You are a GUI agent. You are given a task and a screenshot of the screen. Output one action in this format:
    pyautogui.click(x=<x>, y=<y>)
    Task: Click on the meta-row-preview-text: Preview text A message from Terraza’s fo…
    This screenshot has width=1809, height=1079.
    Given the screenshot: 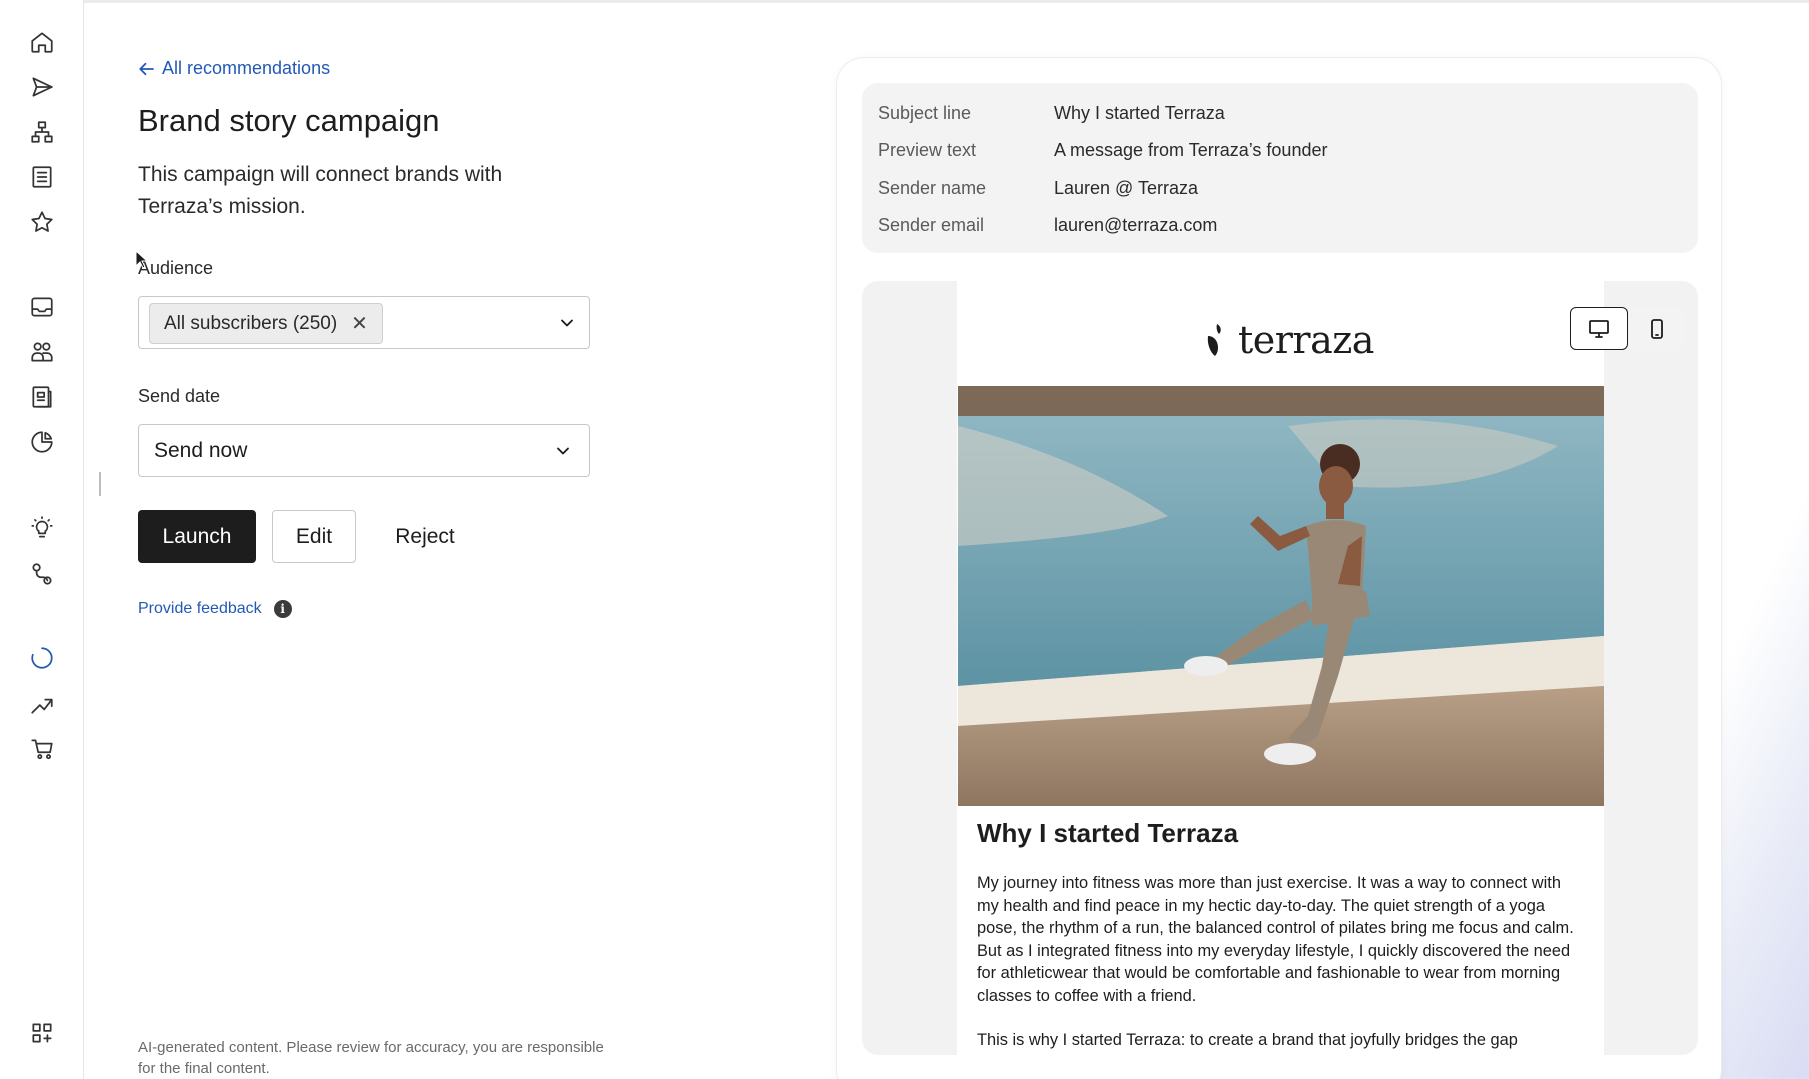 What is the action you would take?
    pyautogui.click(x=1102, y=150)
    